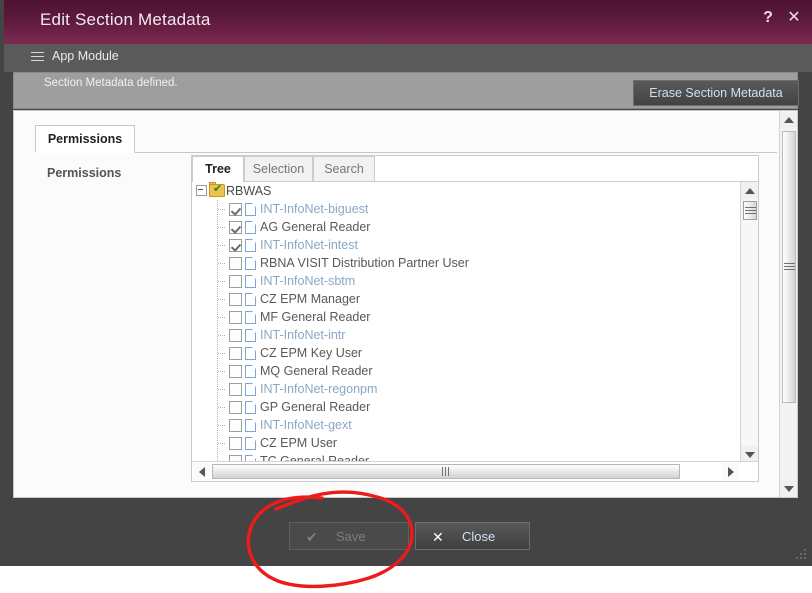 This screenshot has width=812, height=593. I want to click on tree-node: INT-InfoNet-intr, so click(466, 335).